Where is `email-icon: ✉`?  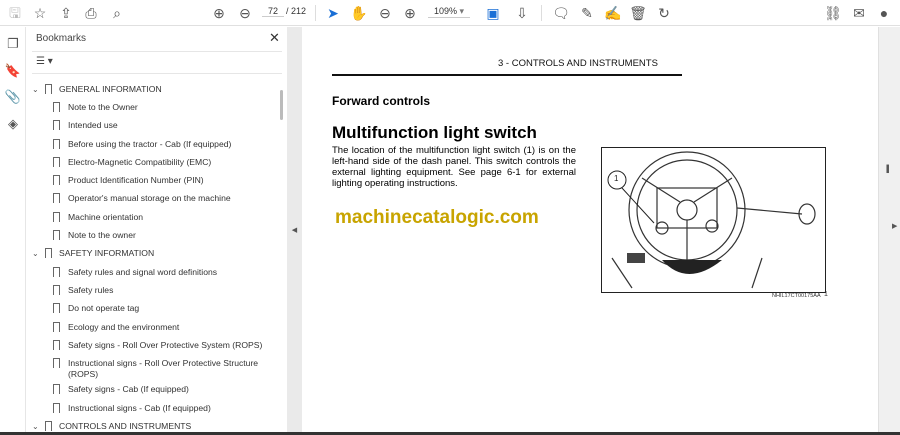
email-icon: ✉ is located at coordinates (859, 13).